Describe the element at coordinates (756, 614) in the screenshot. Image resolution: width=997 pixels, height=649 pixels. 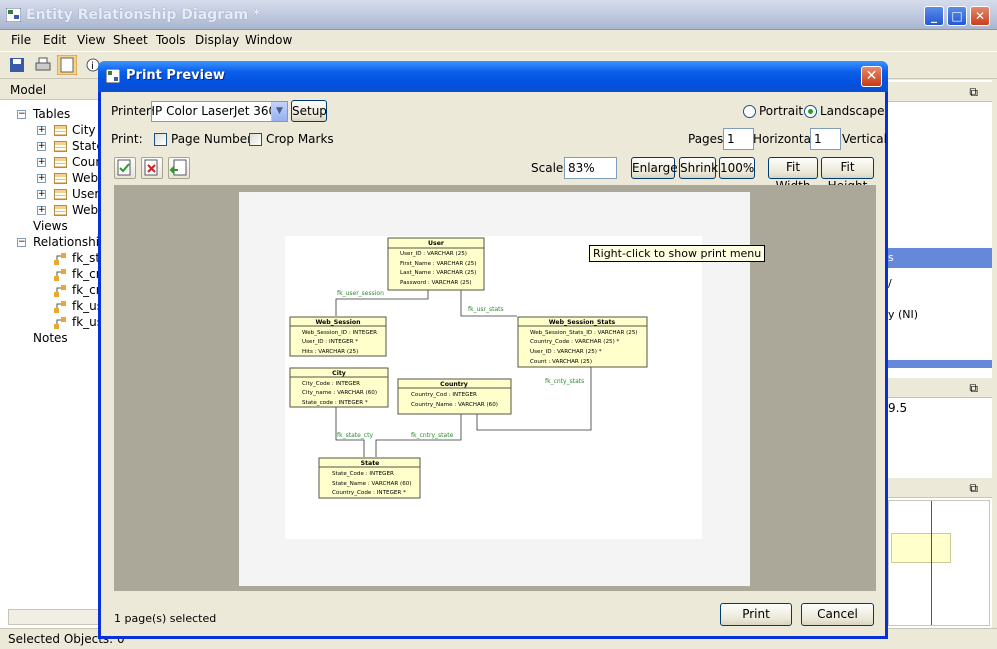
I see `print-button: Print` at that location.